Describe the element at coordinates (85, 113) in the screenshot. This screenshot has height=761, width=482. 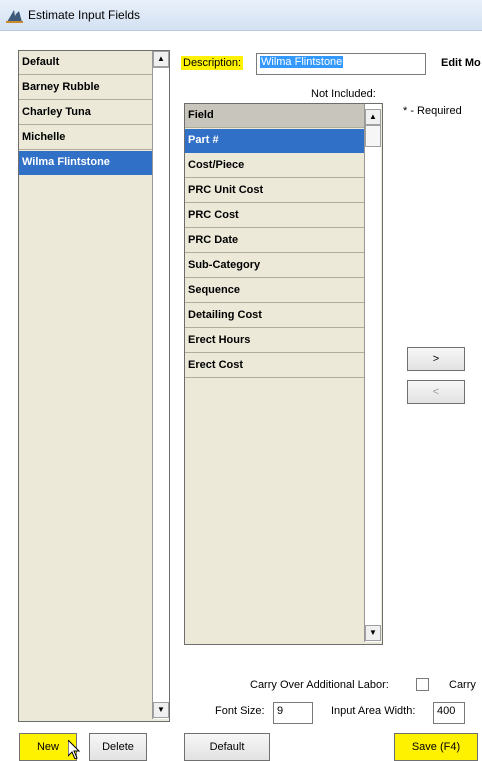
I see `profile-item: Charley Tuna` at that location.